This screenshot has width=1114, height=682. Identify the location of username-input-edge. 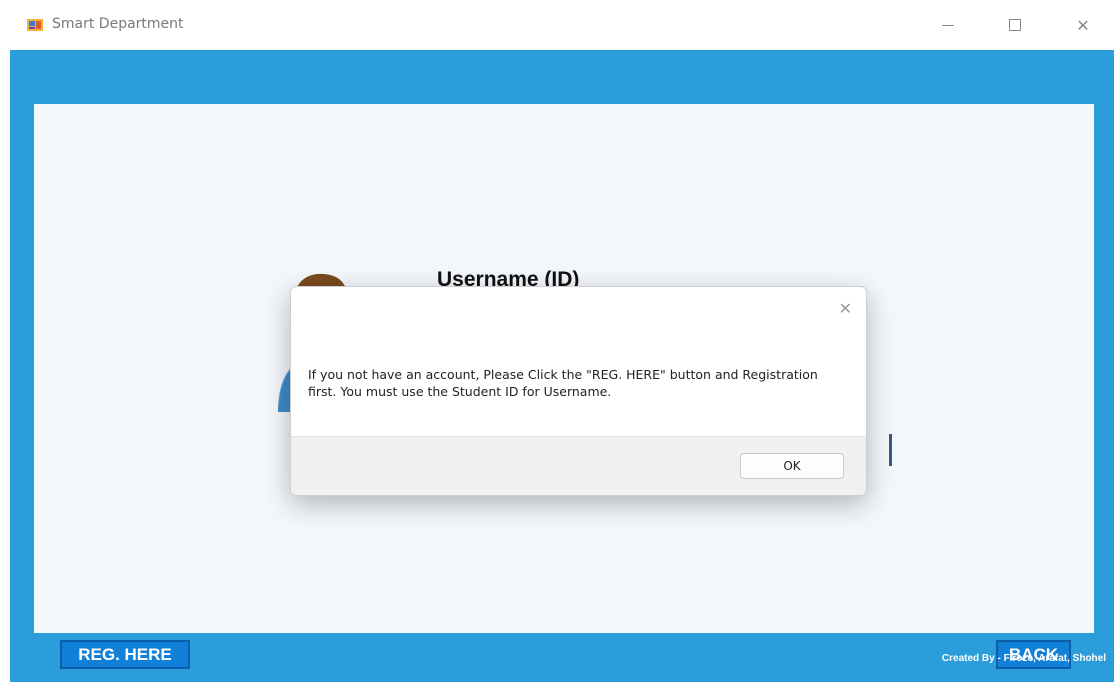
(890, 450).